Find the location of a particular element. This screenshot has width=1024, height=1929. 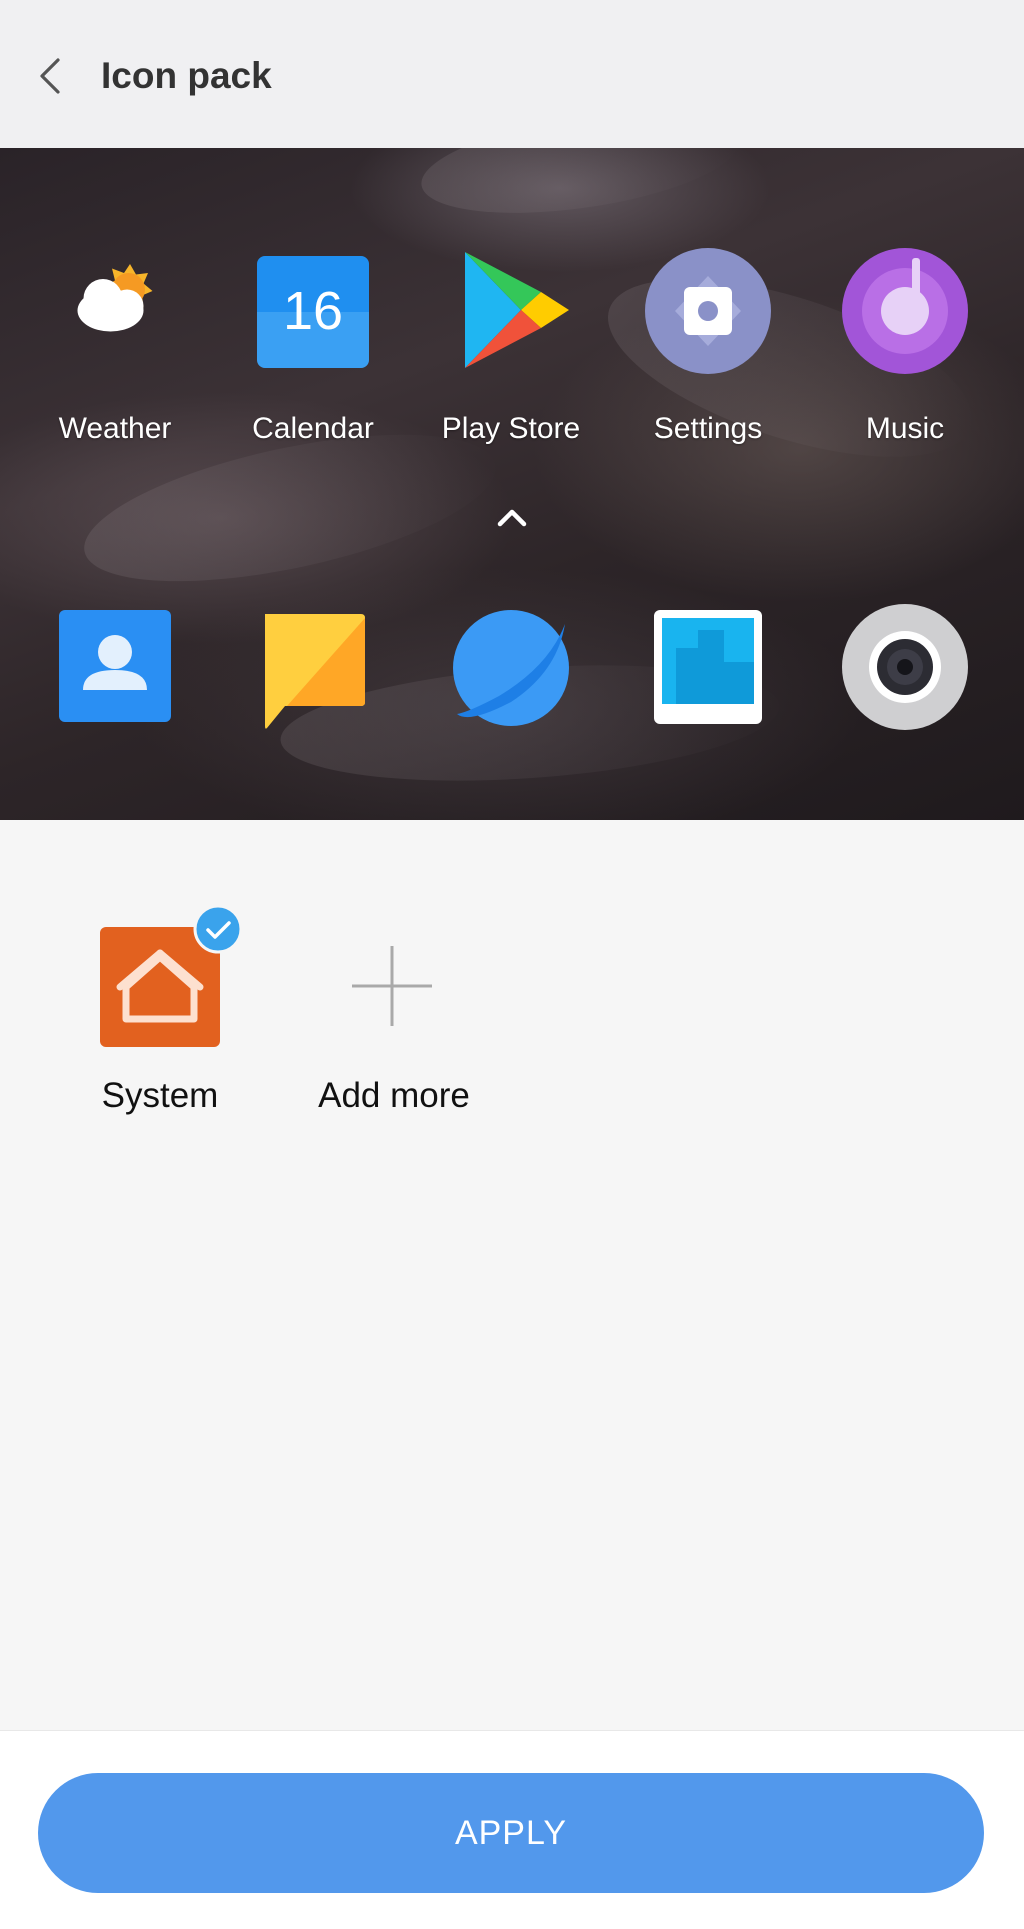

header-bar: Icon pack is located at coordinates (512, 74).